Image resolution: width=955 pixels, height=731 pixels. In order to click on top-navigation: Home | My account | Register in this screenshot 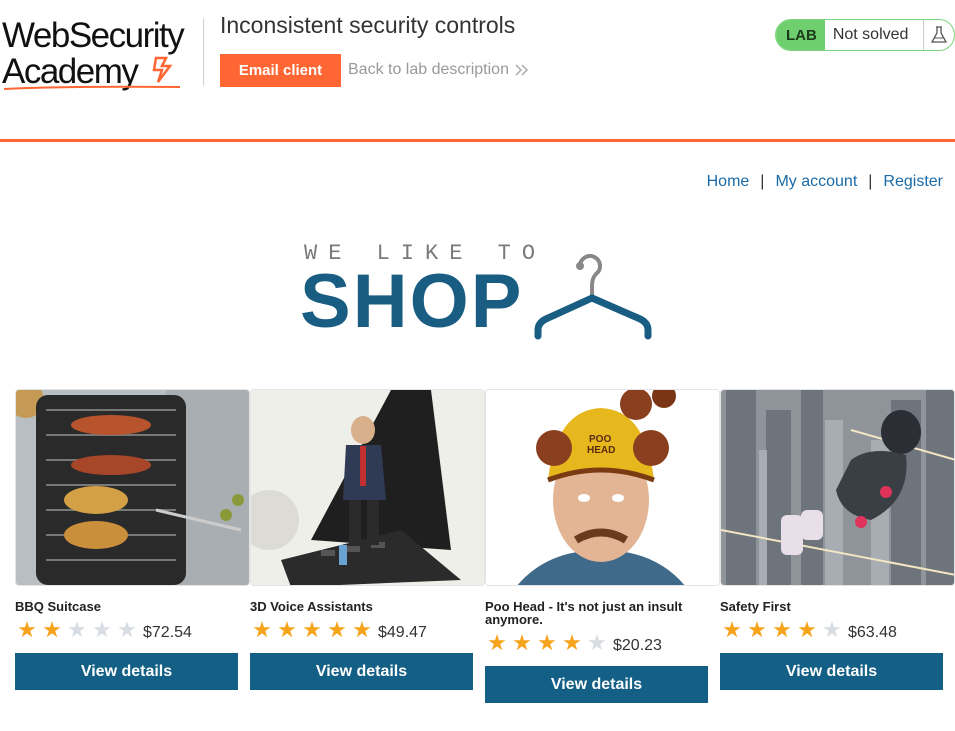, I will do `click(825, 182)`.